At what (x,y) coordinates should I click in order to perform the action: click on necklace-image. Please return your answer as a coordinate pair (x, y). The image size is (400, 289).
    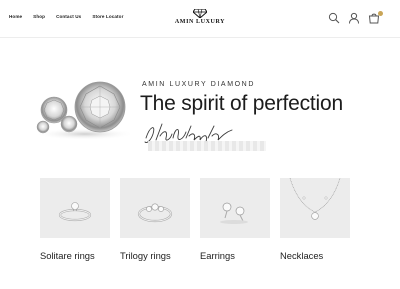
    Looking at the image, I should click on (315, 208).